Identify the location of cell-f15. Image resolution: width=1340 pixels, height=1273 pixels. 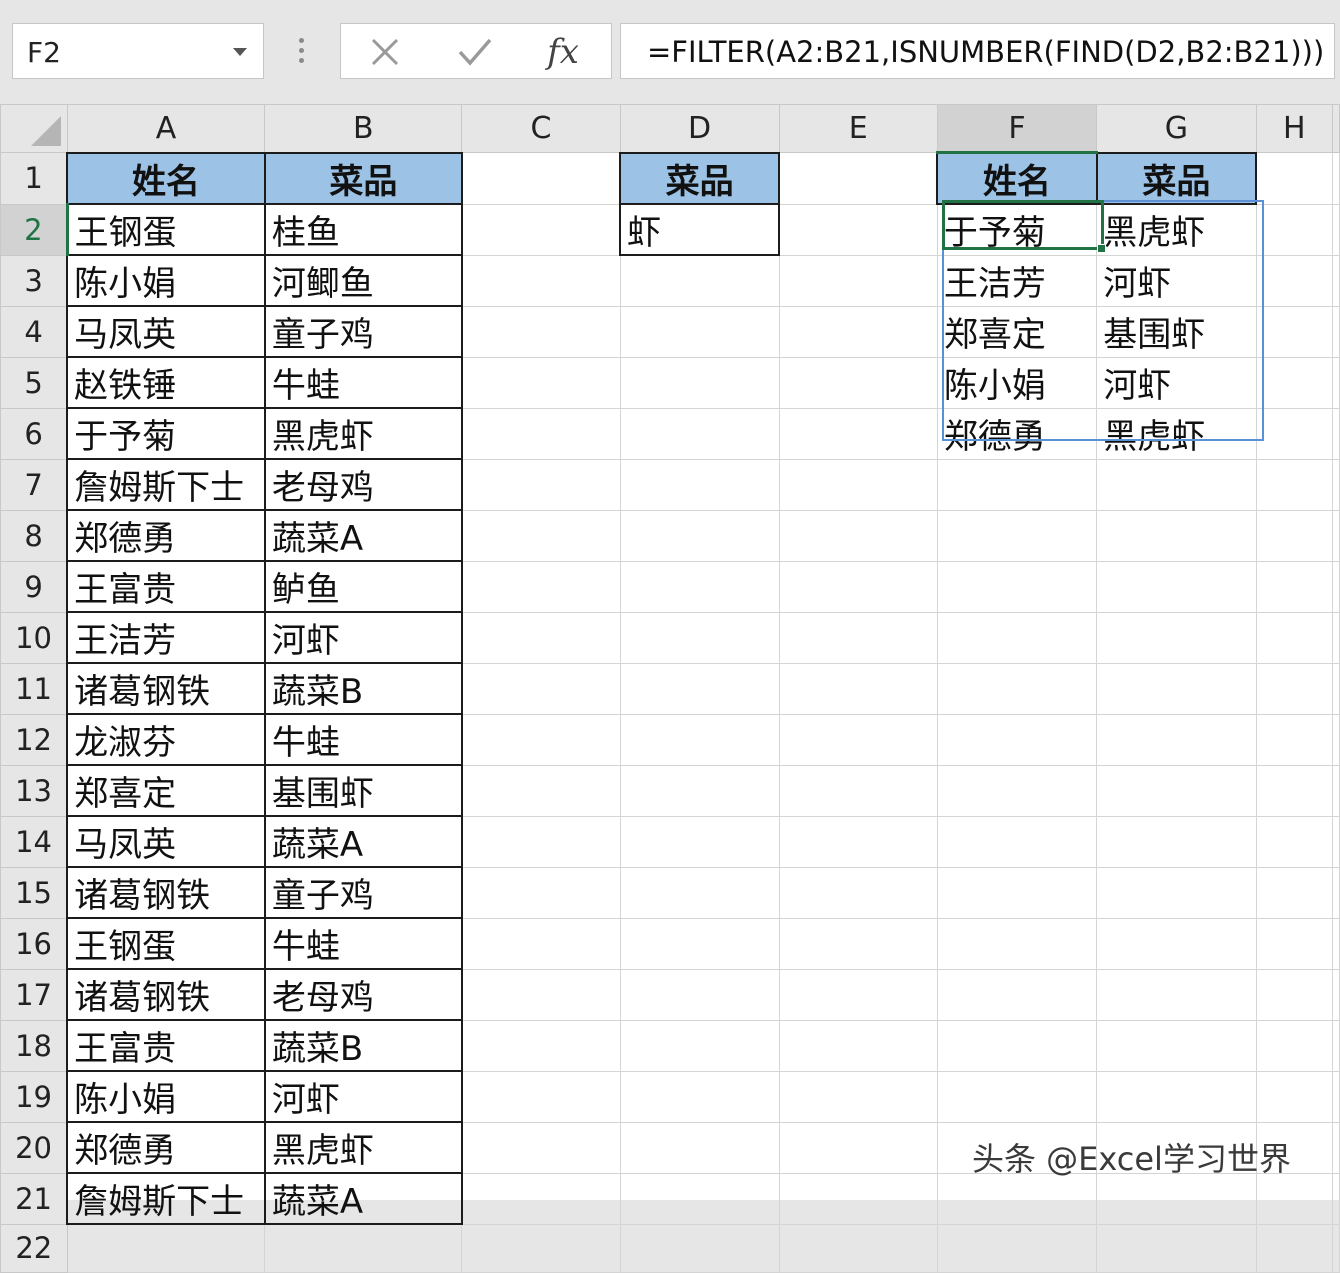
(1017, 892).